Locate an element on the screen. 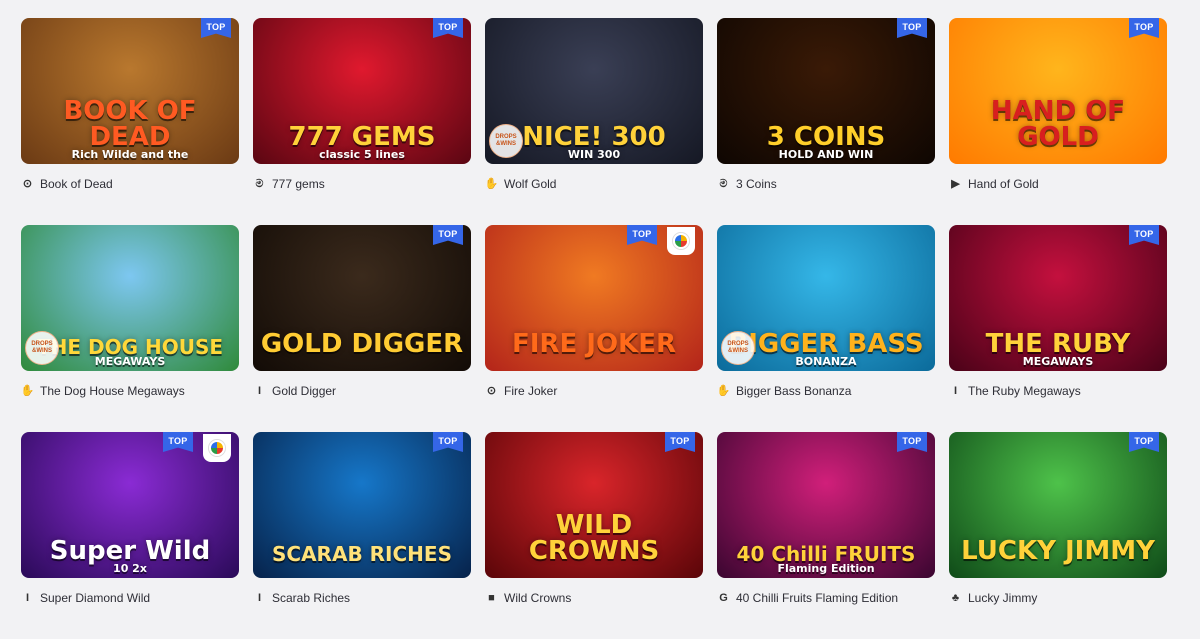 The width and height of the screenshot is (1200, 639). game-thumbnail: LUCKY JIMMY TOP is located at coordinates (1058, 505).